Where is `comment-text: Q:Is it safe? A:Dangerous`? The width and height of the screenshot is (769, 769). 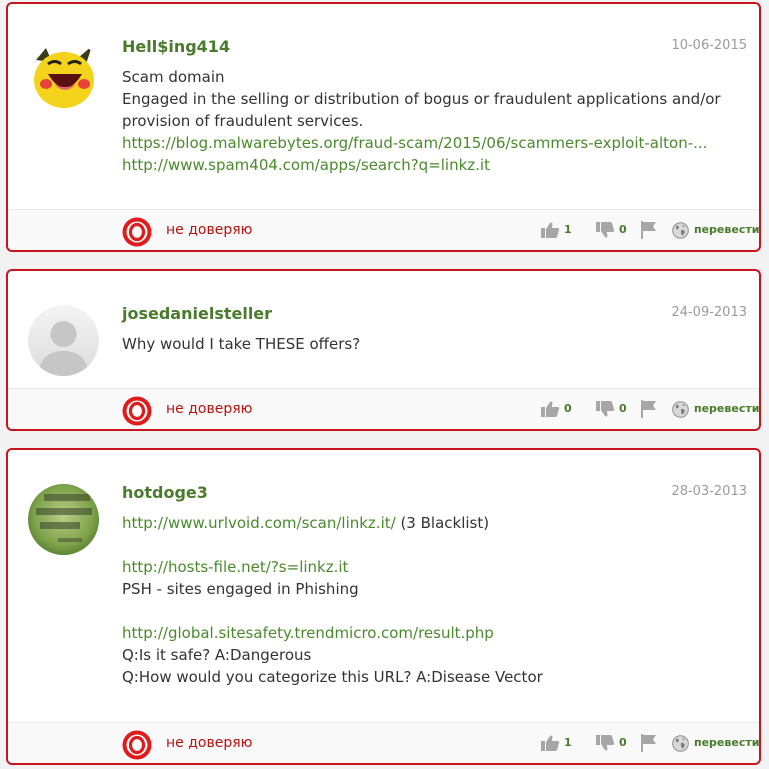 comment-text: Q:Is it safe? A:Dangerous is located at coordinates (217, 655).